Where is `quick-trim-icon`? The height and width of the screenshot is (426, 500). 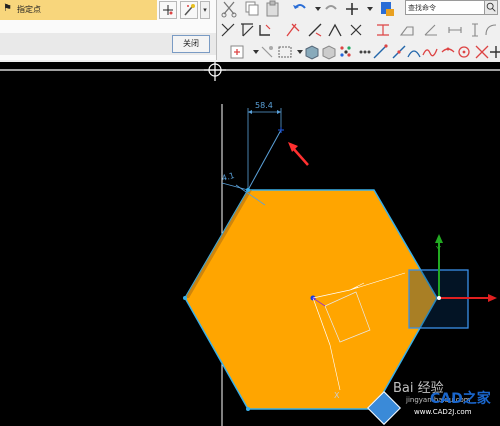 quick-trim-icon is located at coordinates (293, 30).